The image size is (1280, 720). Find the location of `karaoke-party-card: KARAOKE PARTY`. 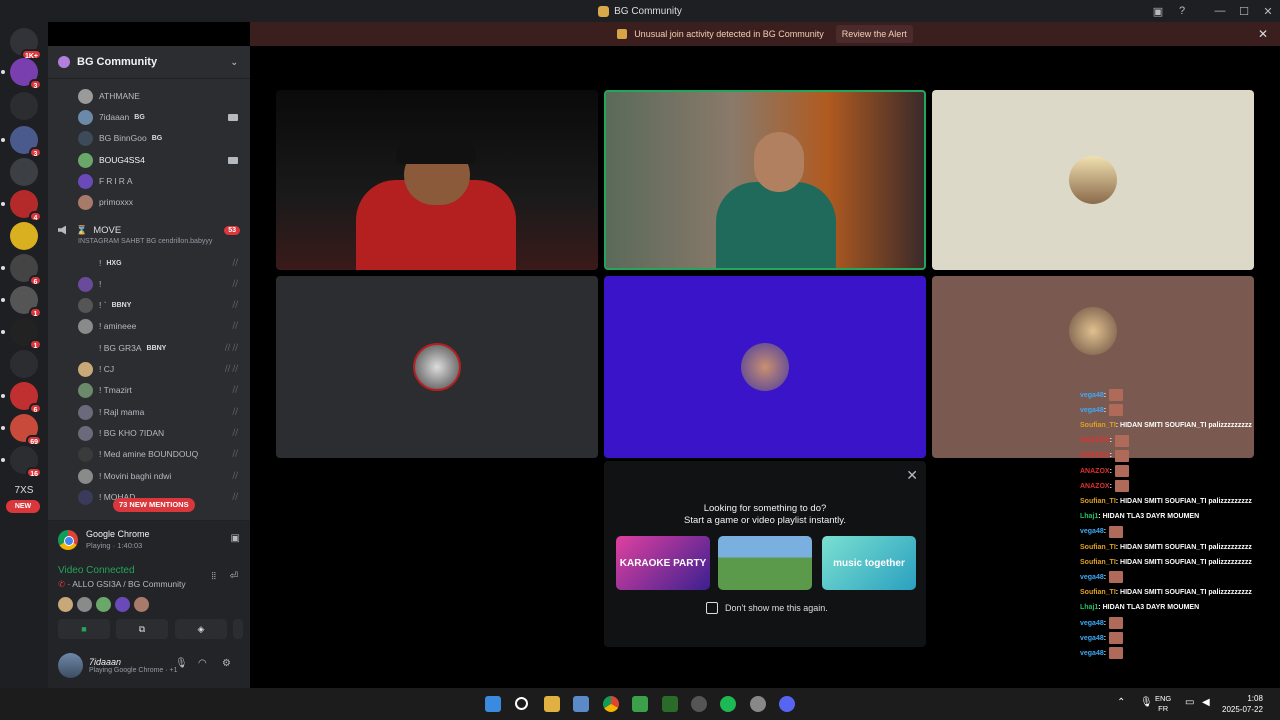

karaoke-party-card: KARAOKE PARTY is located at coordinates (663, 563).